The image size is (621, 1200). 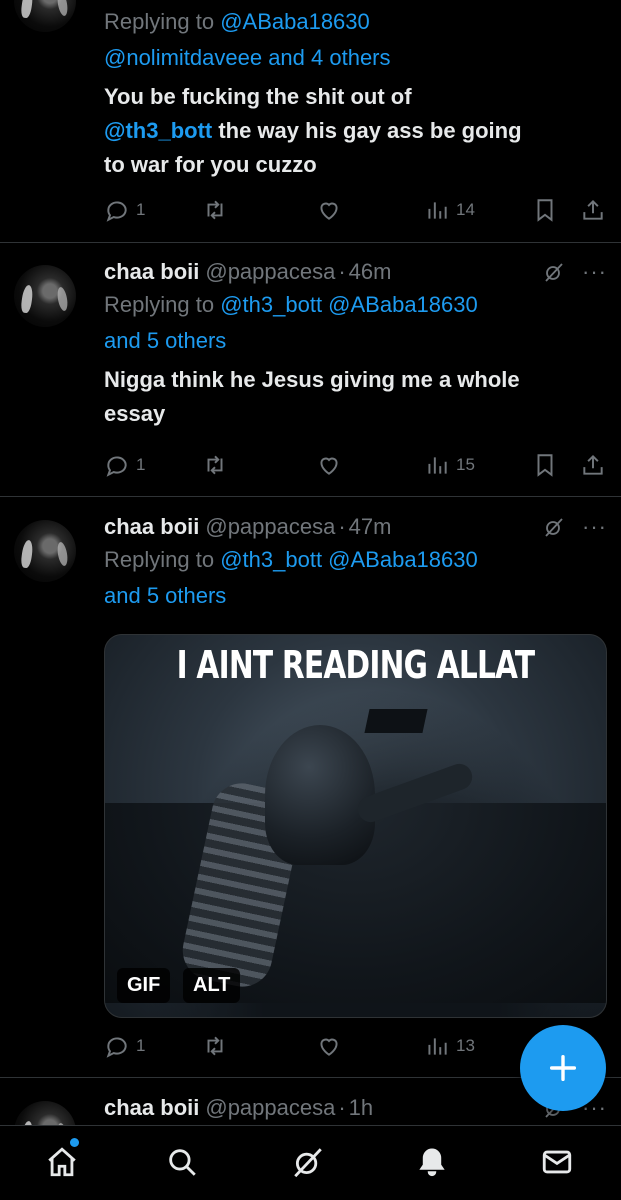 I want to click on reply-context: Replying to @ABaba18630, so click(x=237, y=21).